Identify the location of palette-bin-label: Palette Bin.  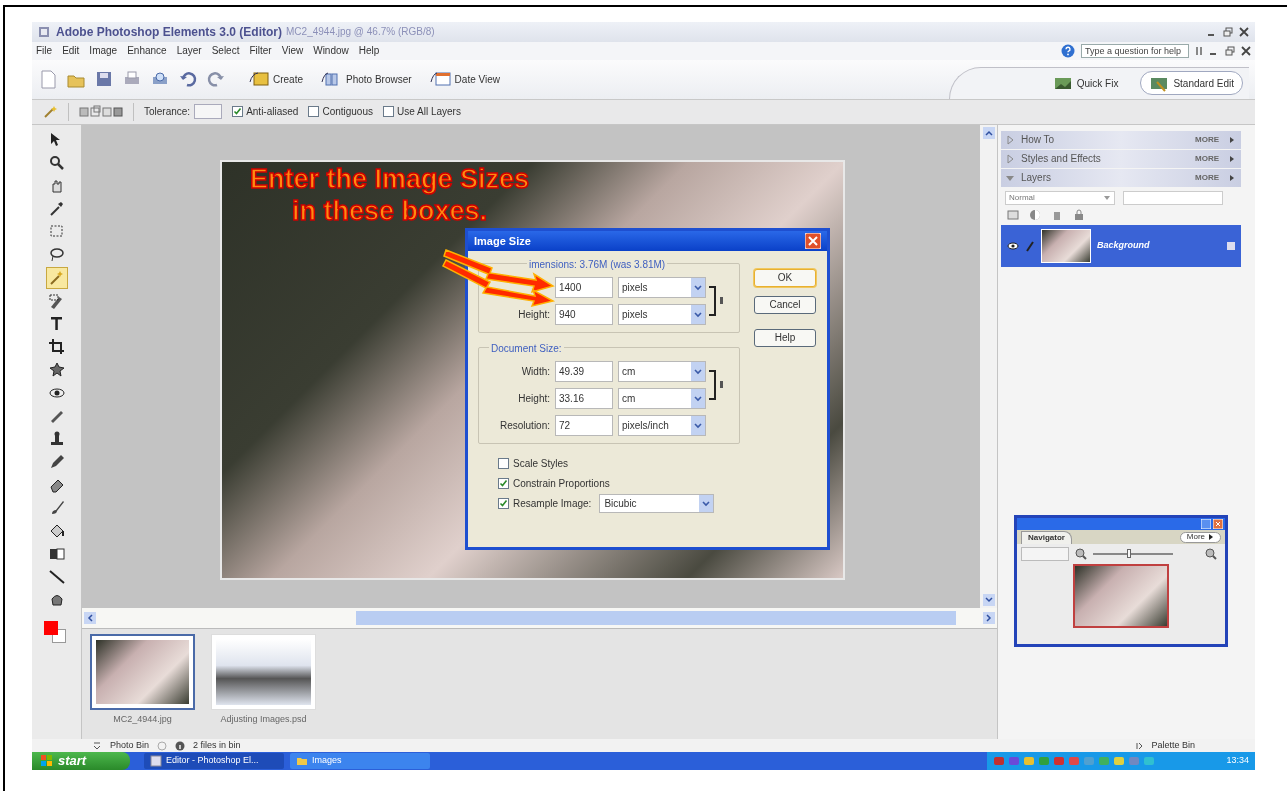
(1173, 745).